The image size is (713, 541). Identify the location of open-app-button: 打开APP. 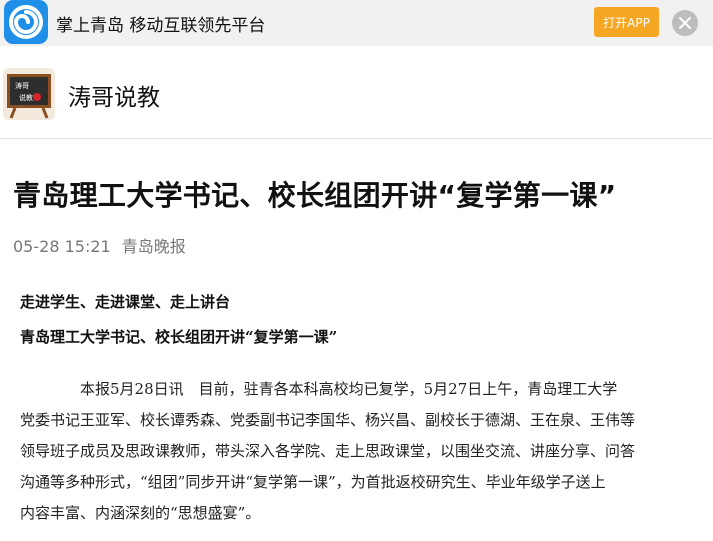
(626, 22).